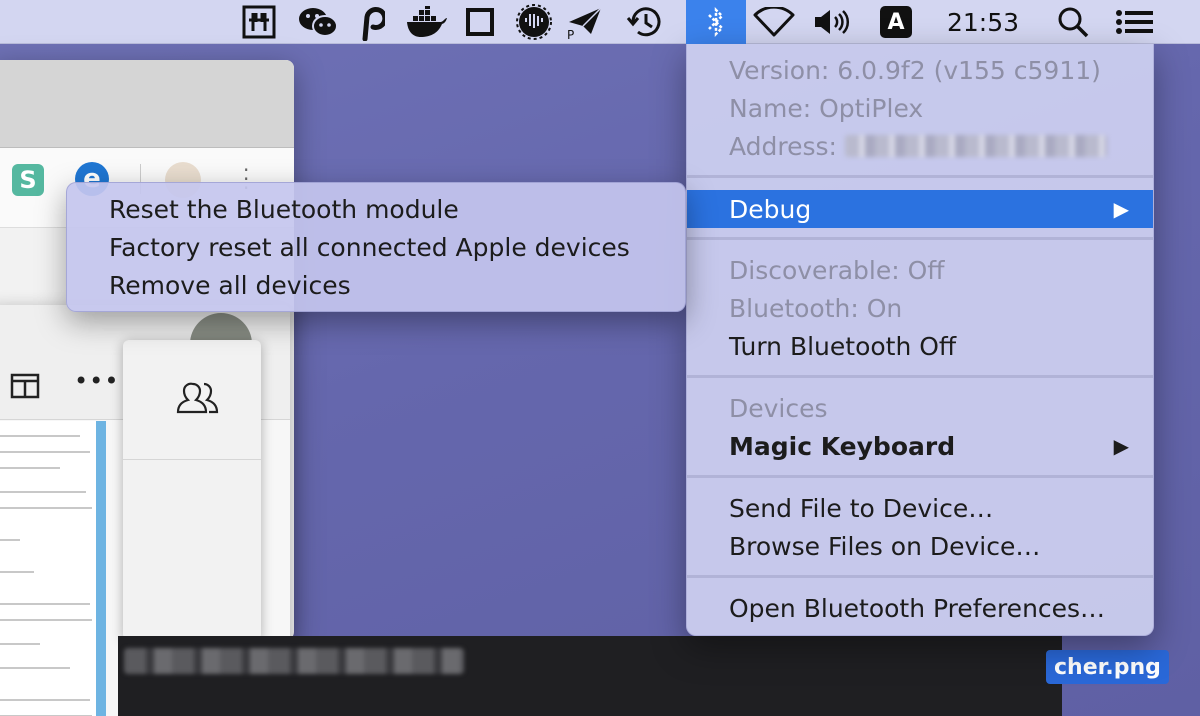 The height and width of the screenshot is (716, 1200). Describe the element at coordinates (1135, 22) in the screenshot. I see `notification-center-icon` at that location.